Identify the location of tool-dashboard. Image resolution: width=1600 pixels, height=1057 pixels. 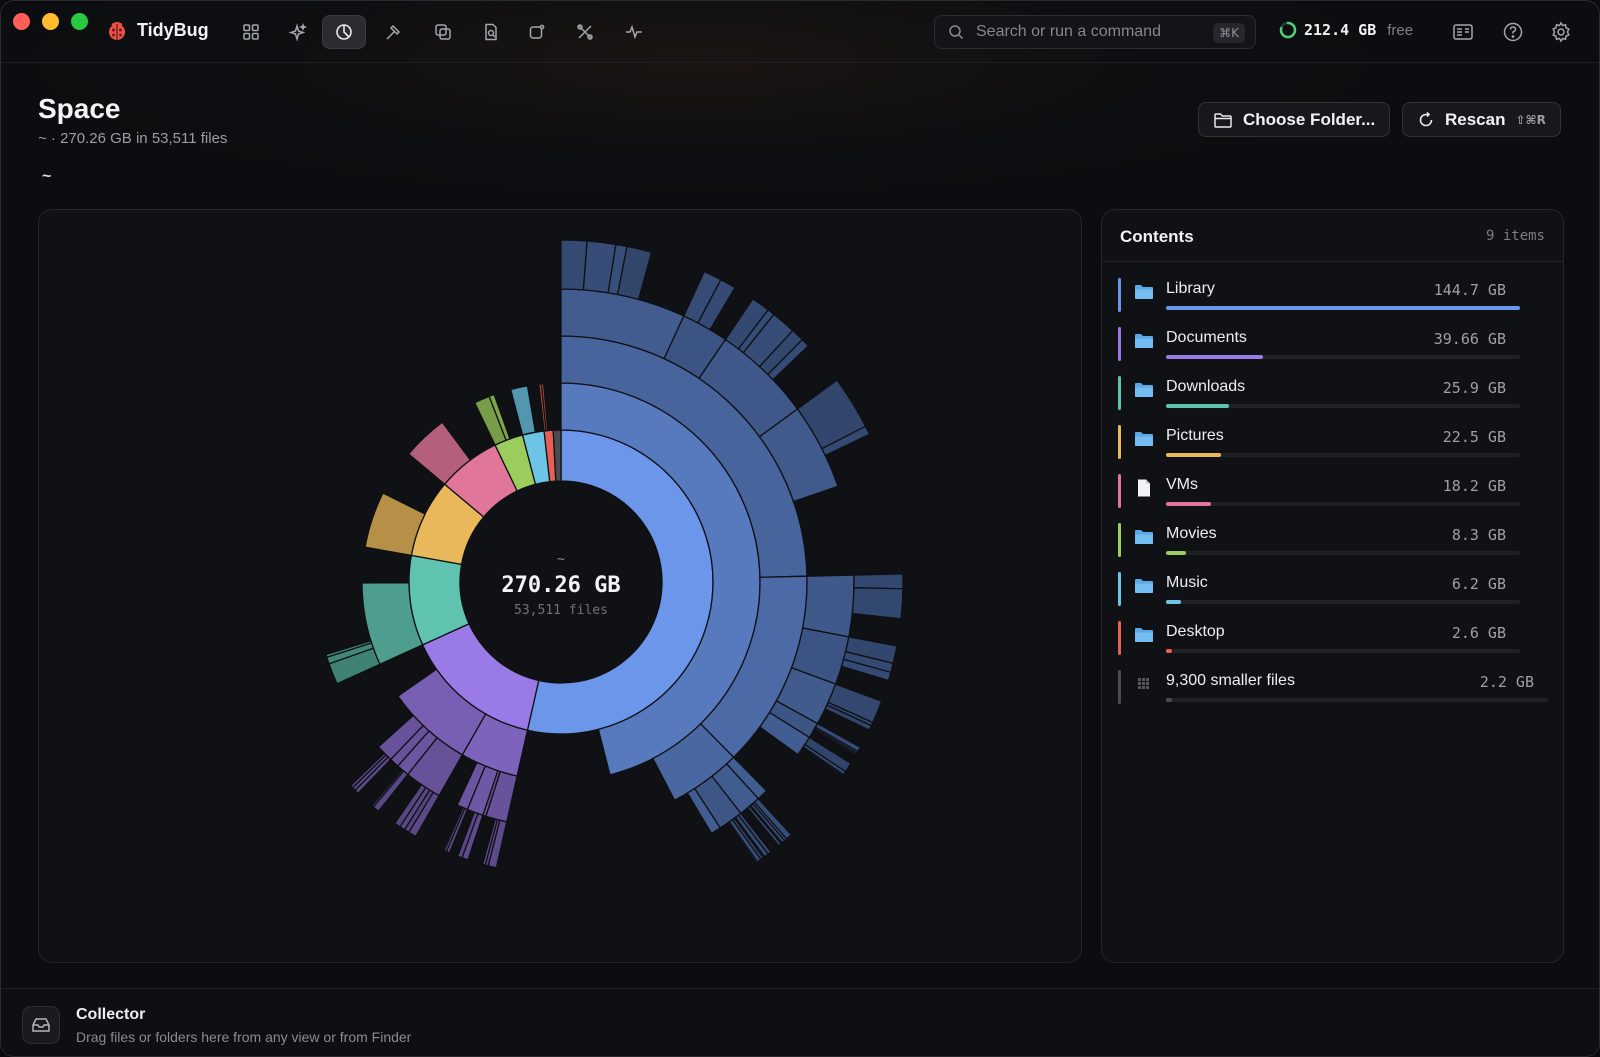
(251, 32).